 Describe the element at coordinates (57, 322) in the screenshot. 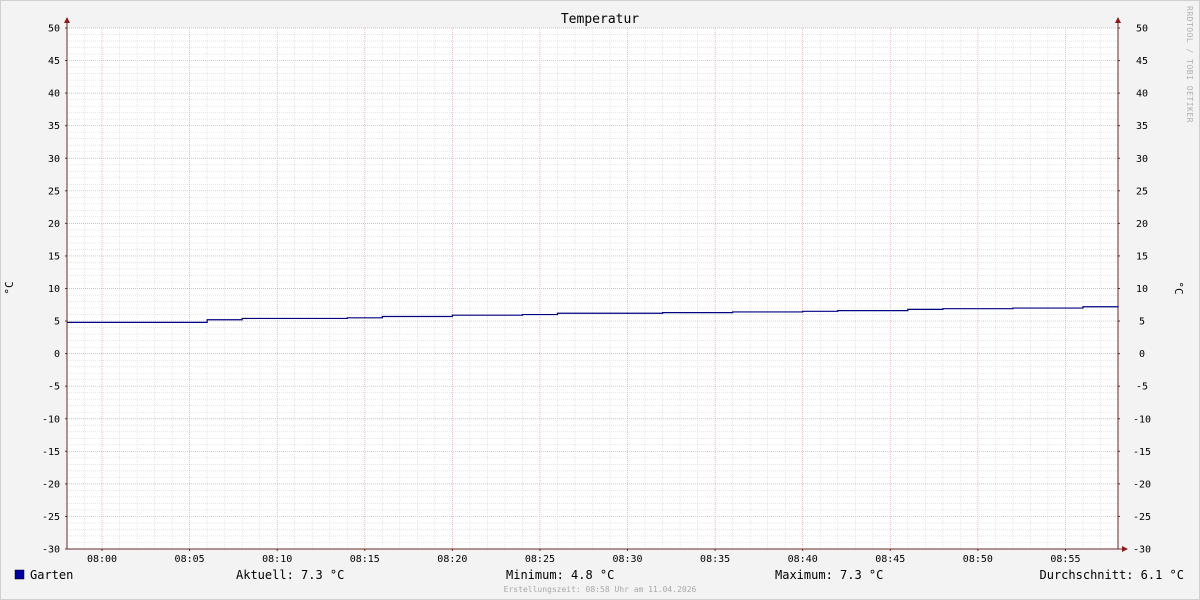

I see `y-tick-label-left: 5` at that location.